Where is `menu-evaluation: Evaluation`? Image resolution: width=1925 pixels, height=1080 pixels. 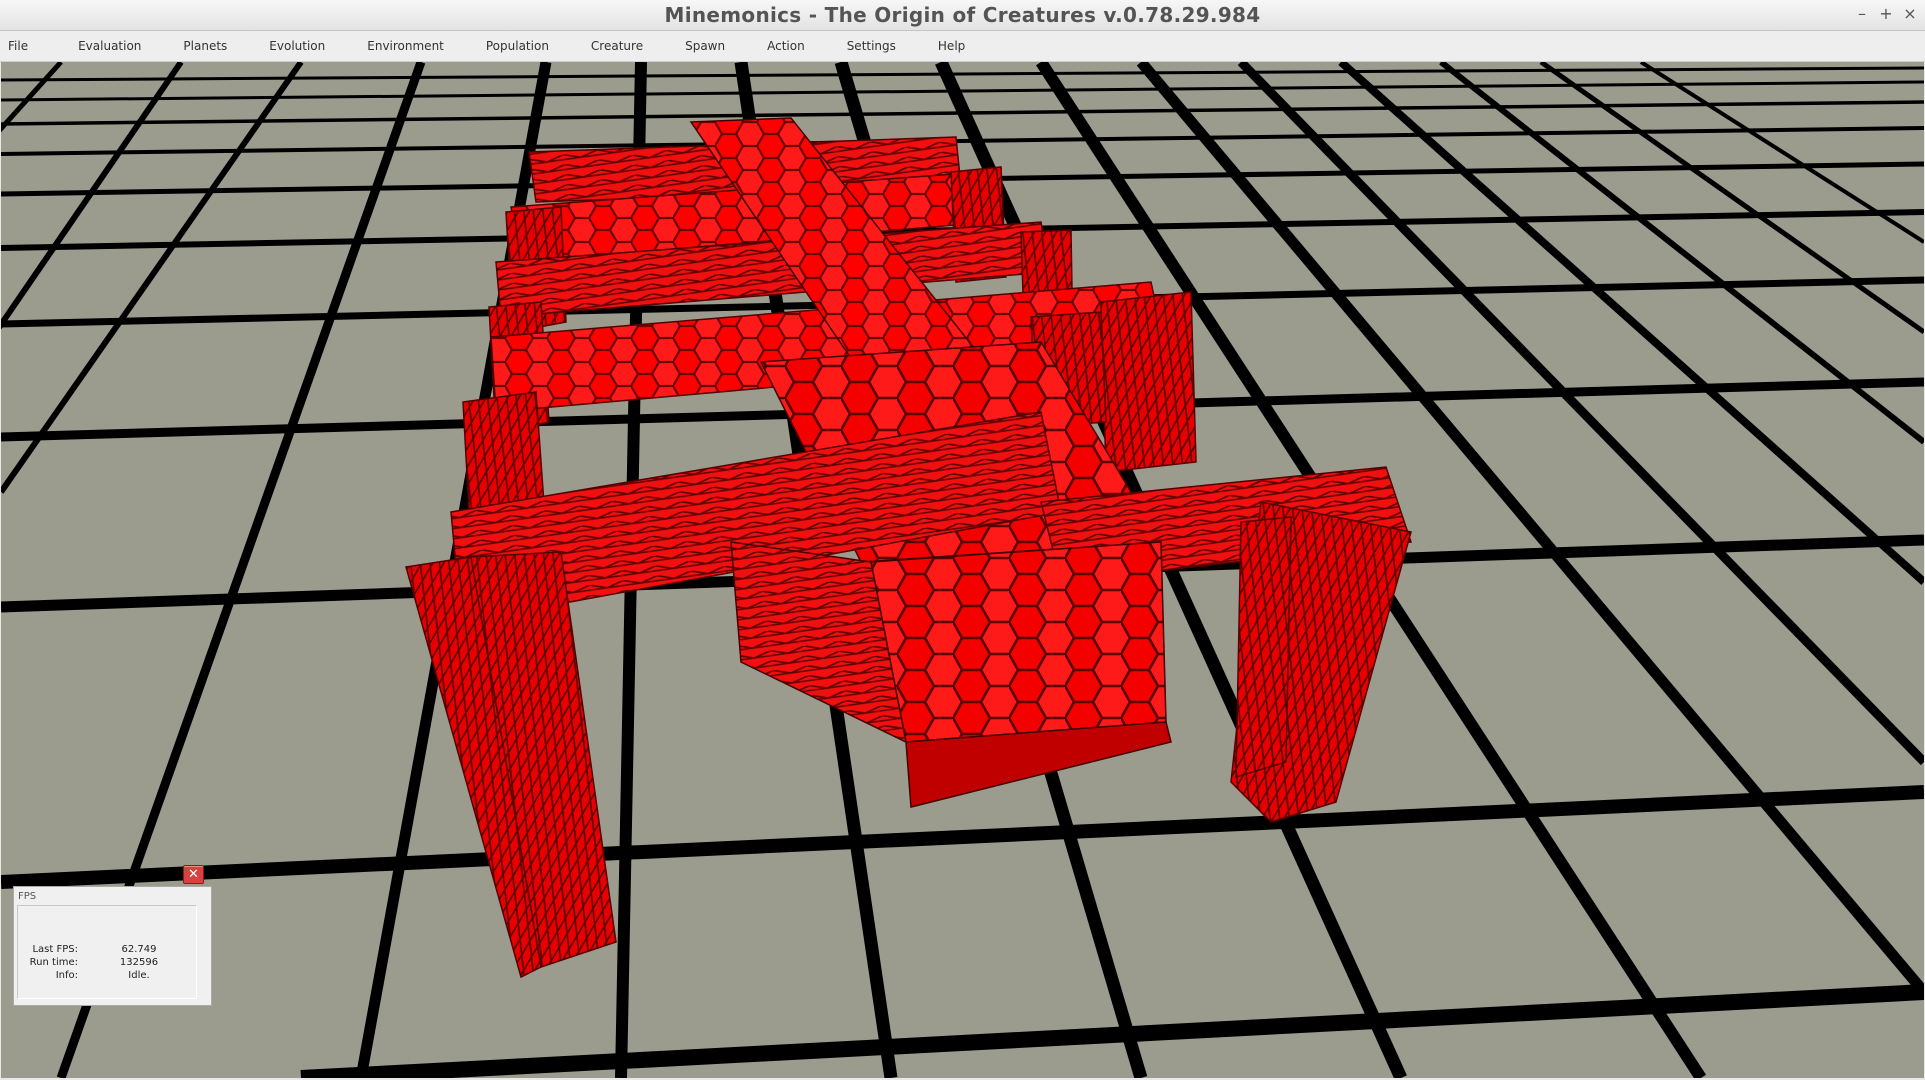
menu-evaluation: Evaluation is located at coordinates (112, 46).